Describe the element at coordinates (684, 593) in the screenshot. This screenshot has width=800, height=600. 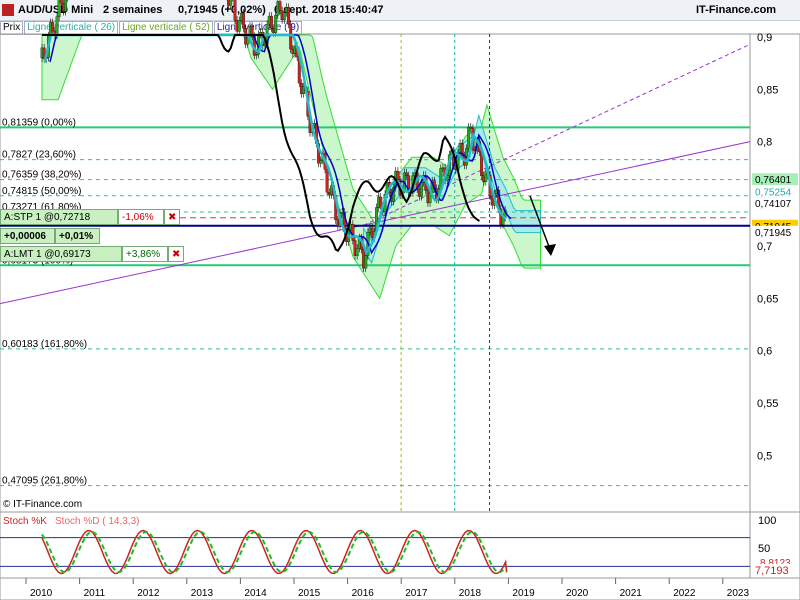
I see `x-tick-label: 2022` at that location.